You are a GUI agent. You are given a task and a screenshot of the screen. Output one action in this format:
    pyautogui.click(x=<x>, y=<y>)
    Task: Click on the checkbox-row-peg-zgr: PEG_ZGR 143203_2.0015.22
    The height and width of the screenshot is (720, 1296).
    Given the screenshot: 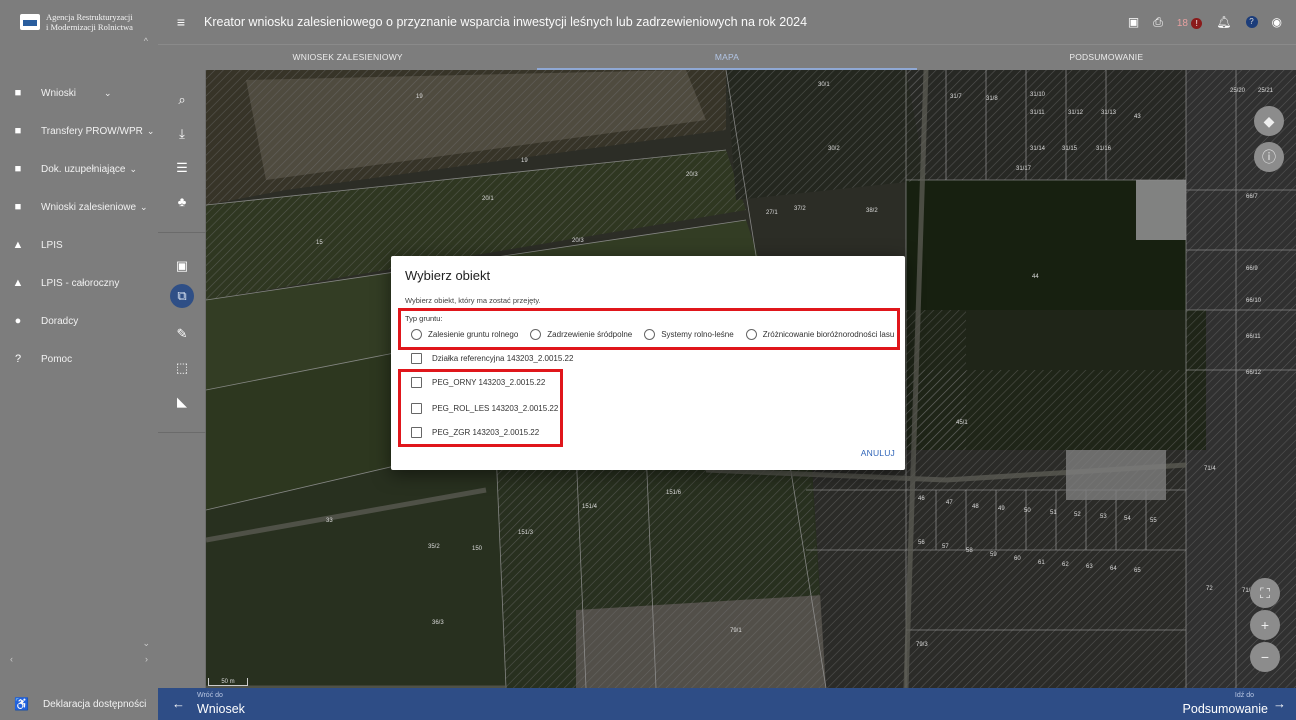 What is the action you would take?
    pyautogui.click(x=475, y=432)
    